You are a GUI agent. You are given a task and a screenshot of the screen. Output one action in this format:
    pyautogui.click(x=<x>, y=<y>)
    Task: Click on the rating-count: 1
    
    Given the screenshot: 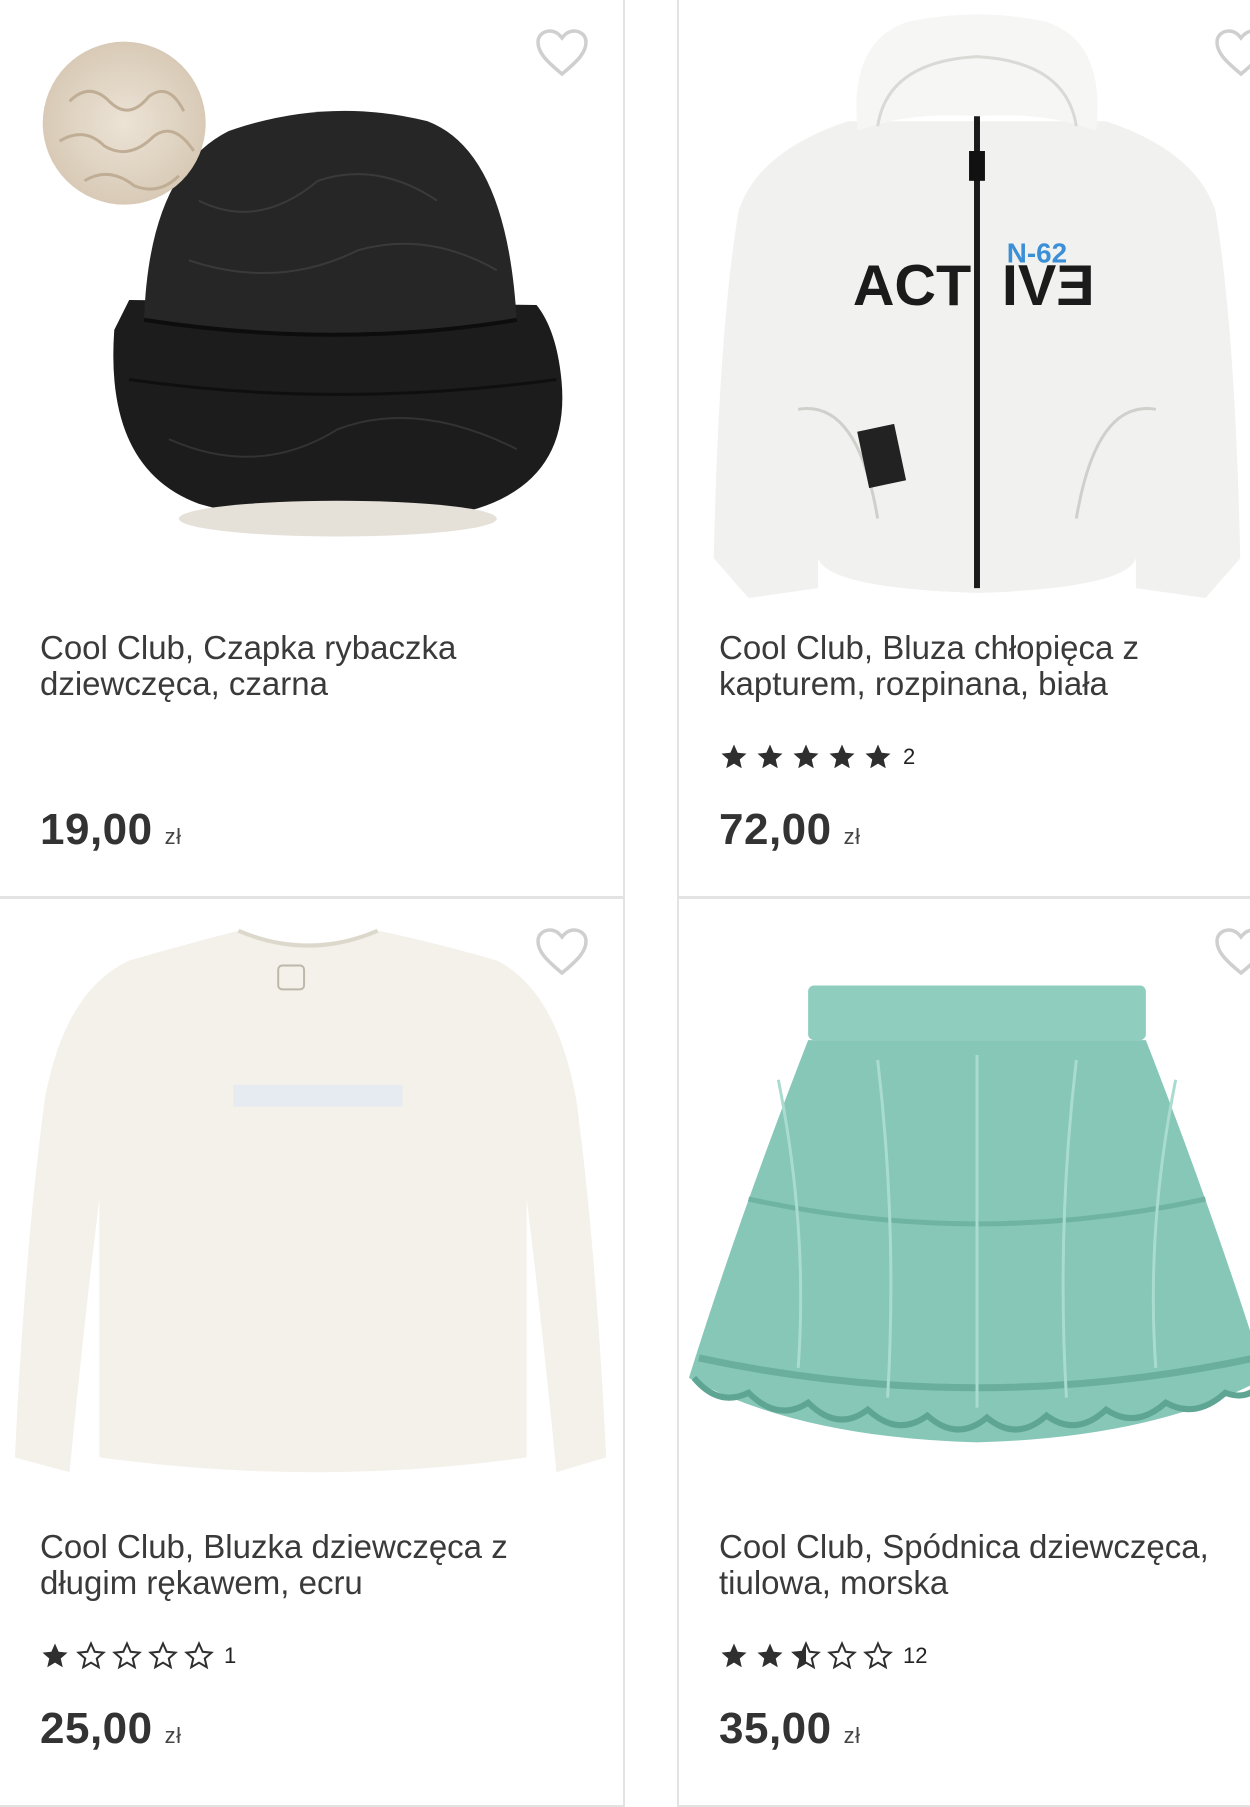 What is the action you would take?
    pyautogui.click(x=230, y=1655)
    